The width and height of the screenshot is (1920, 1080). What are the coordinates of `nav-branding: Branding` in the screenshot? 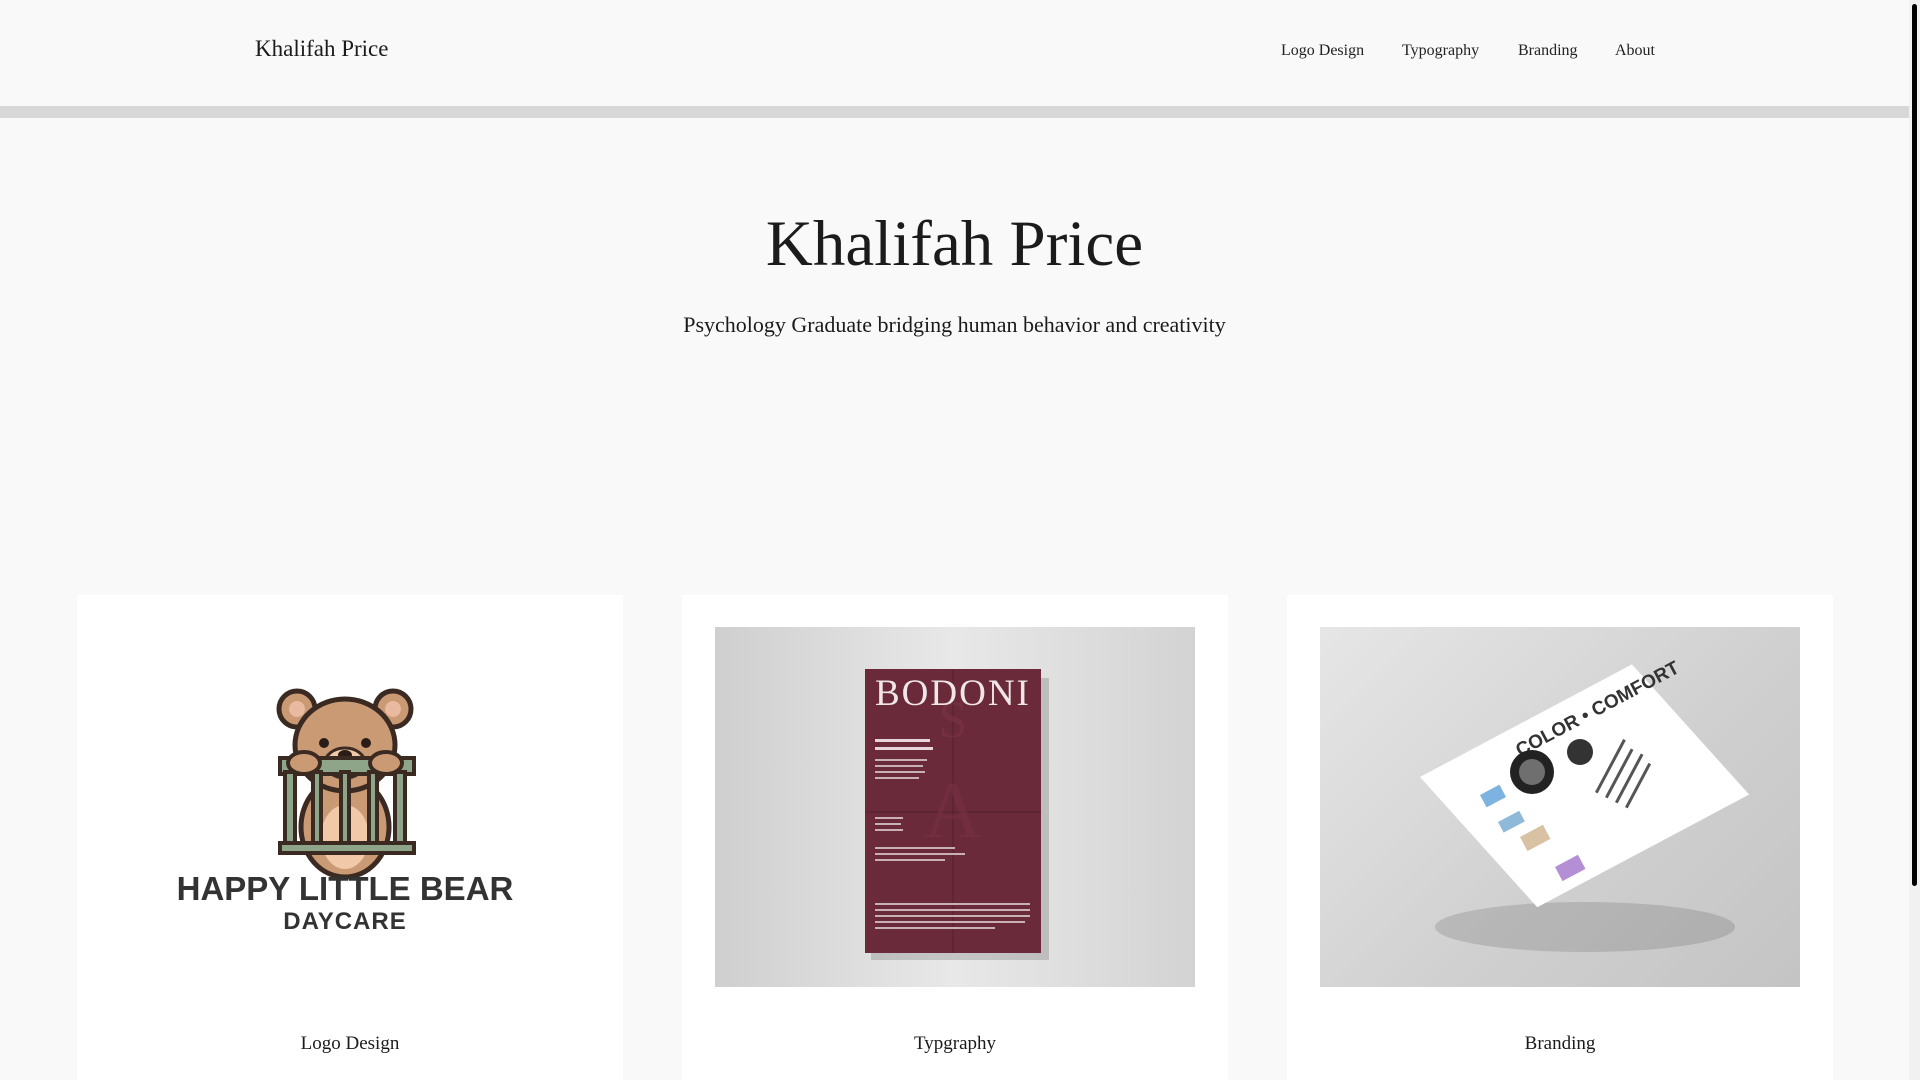 It's located at (1548, 51).